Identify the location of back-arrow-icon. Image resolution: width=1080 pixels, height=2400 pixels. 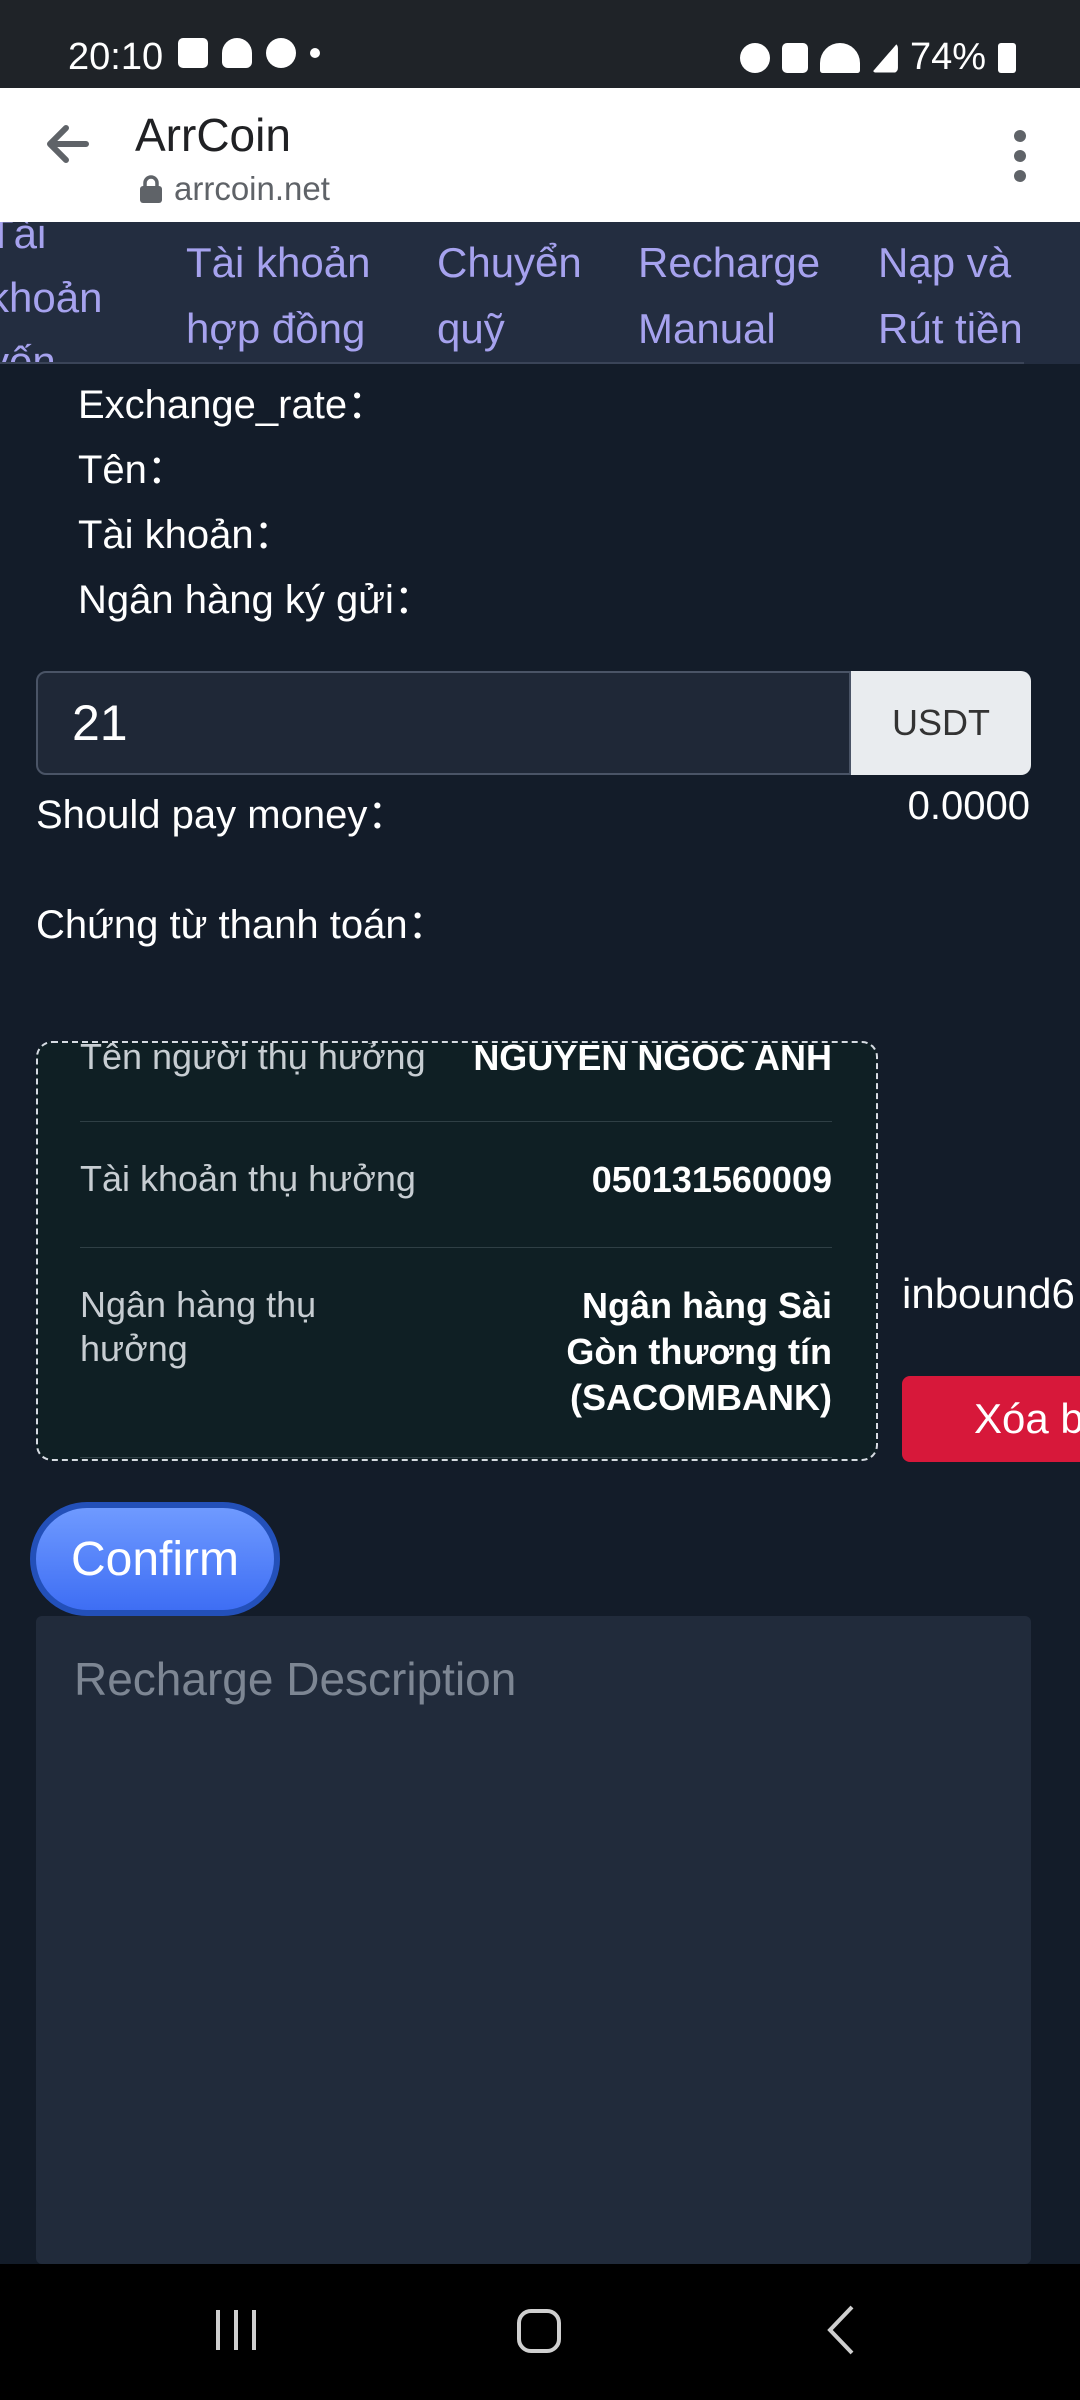
(68, 144).